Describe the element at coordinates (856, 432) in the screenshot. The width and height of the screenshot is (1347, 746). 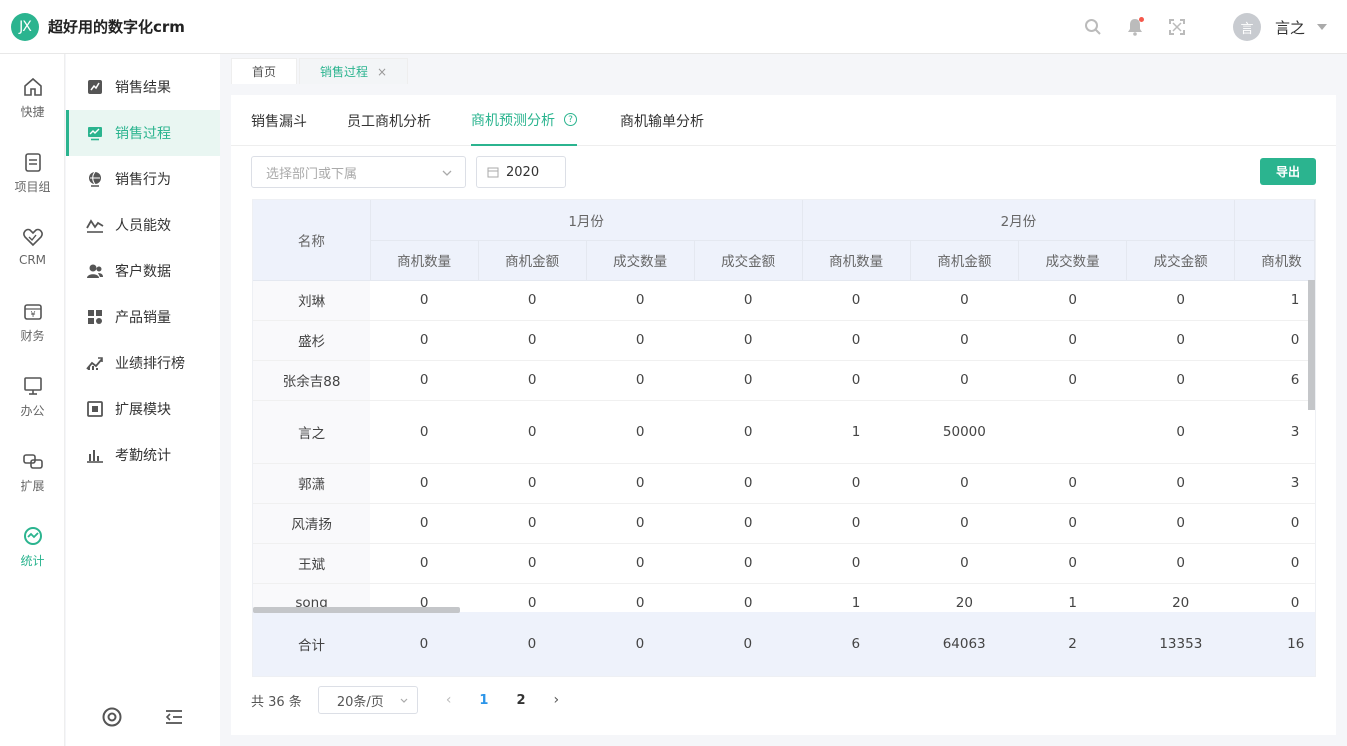
I see `table-cell: 1` at that location.